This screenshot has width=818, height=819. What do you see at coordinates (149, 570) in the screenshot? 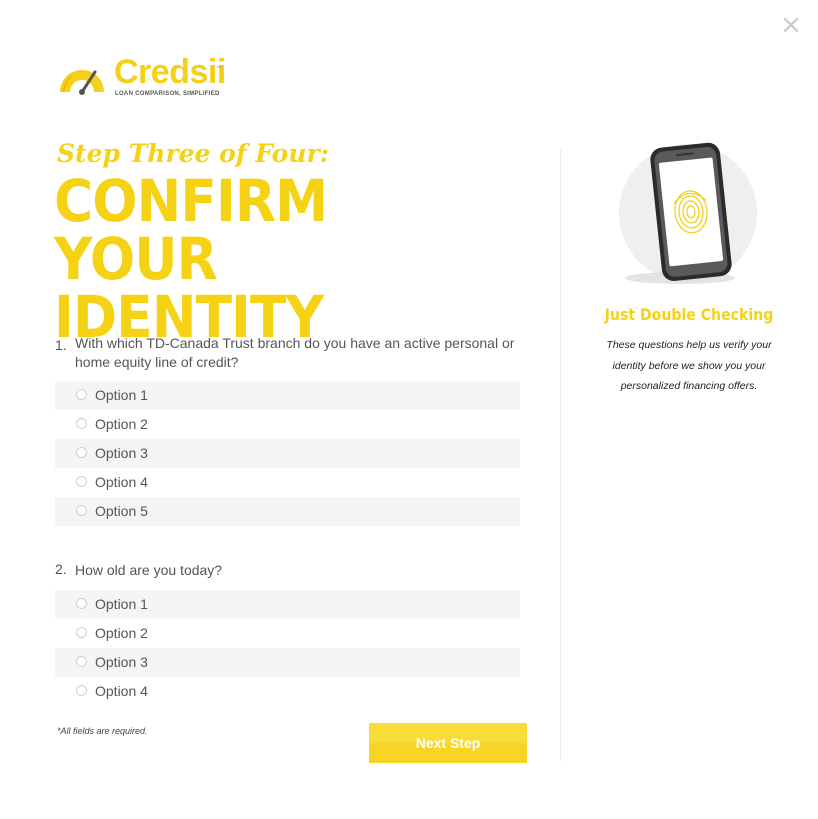
I see `question-text: How old are you today?` at bounding box center [149, 570].